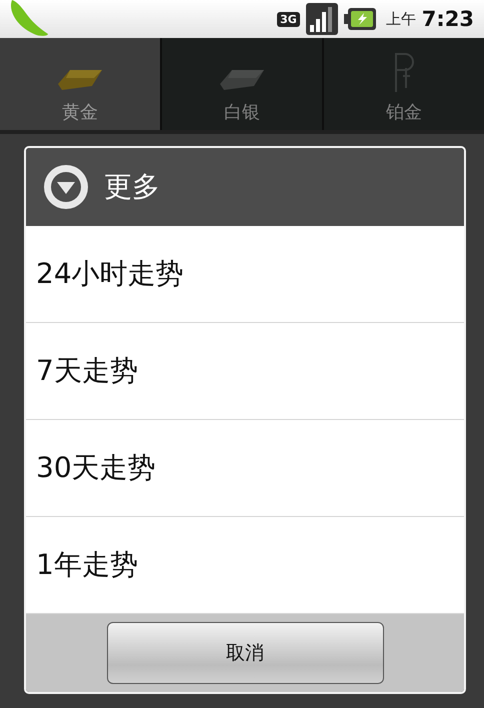 The width and height of the screenshot is (484, 708). Describe the element at coordinates (80, 84) in the screenshot. I see `metal-tab: 黄金` at that location.